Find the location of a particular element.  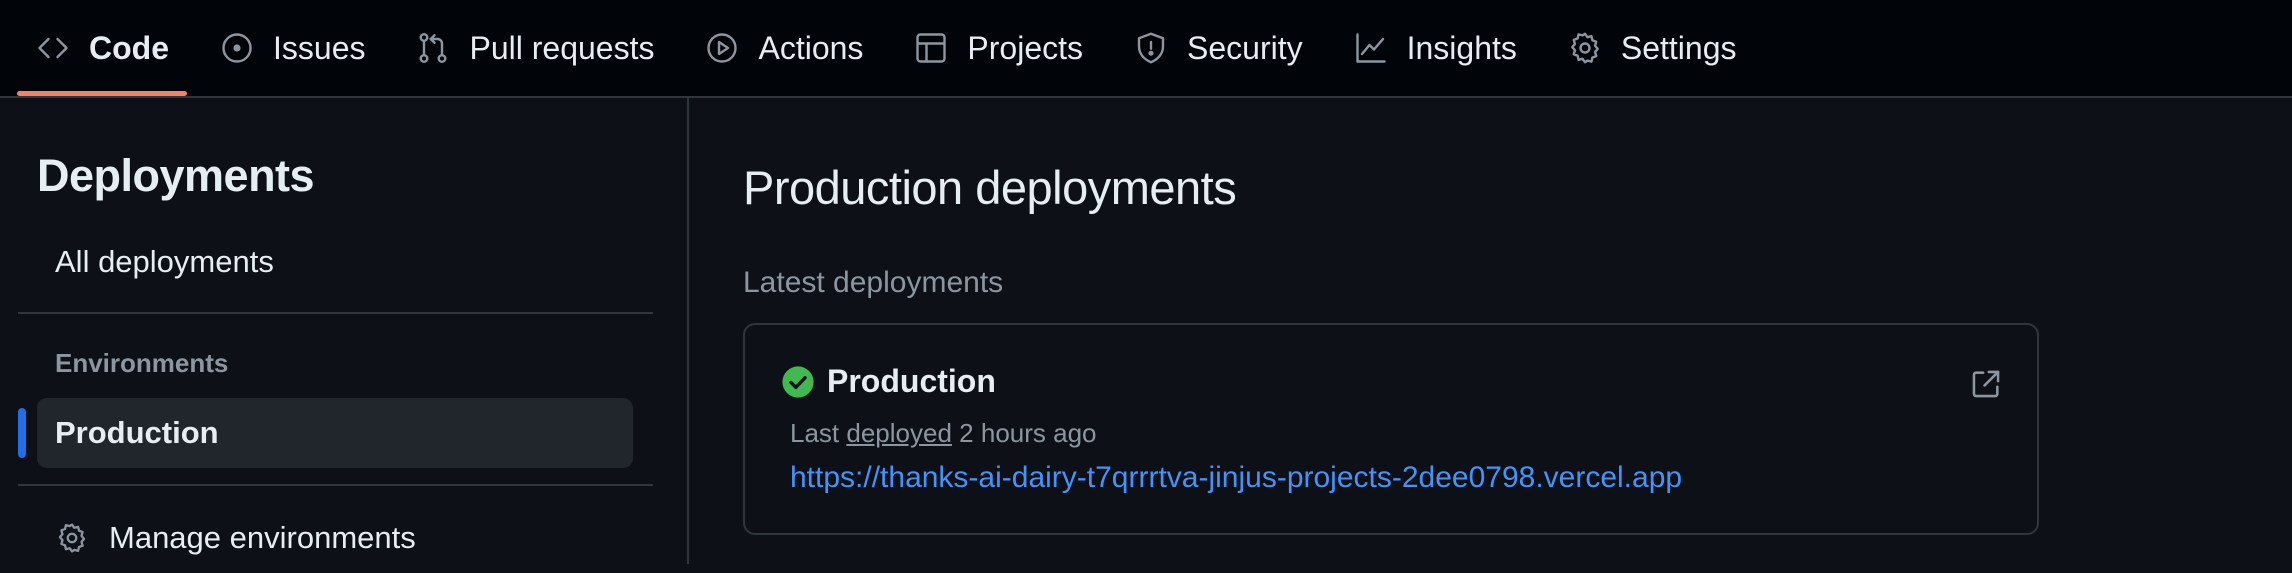

shield-icon is located at coordinates (1151, 48).